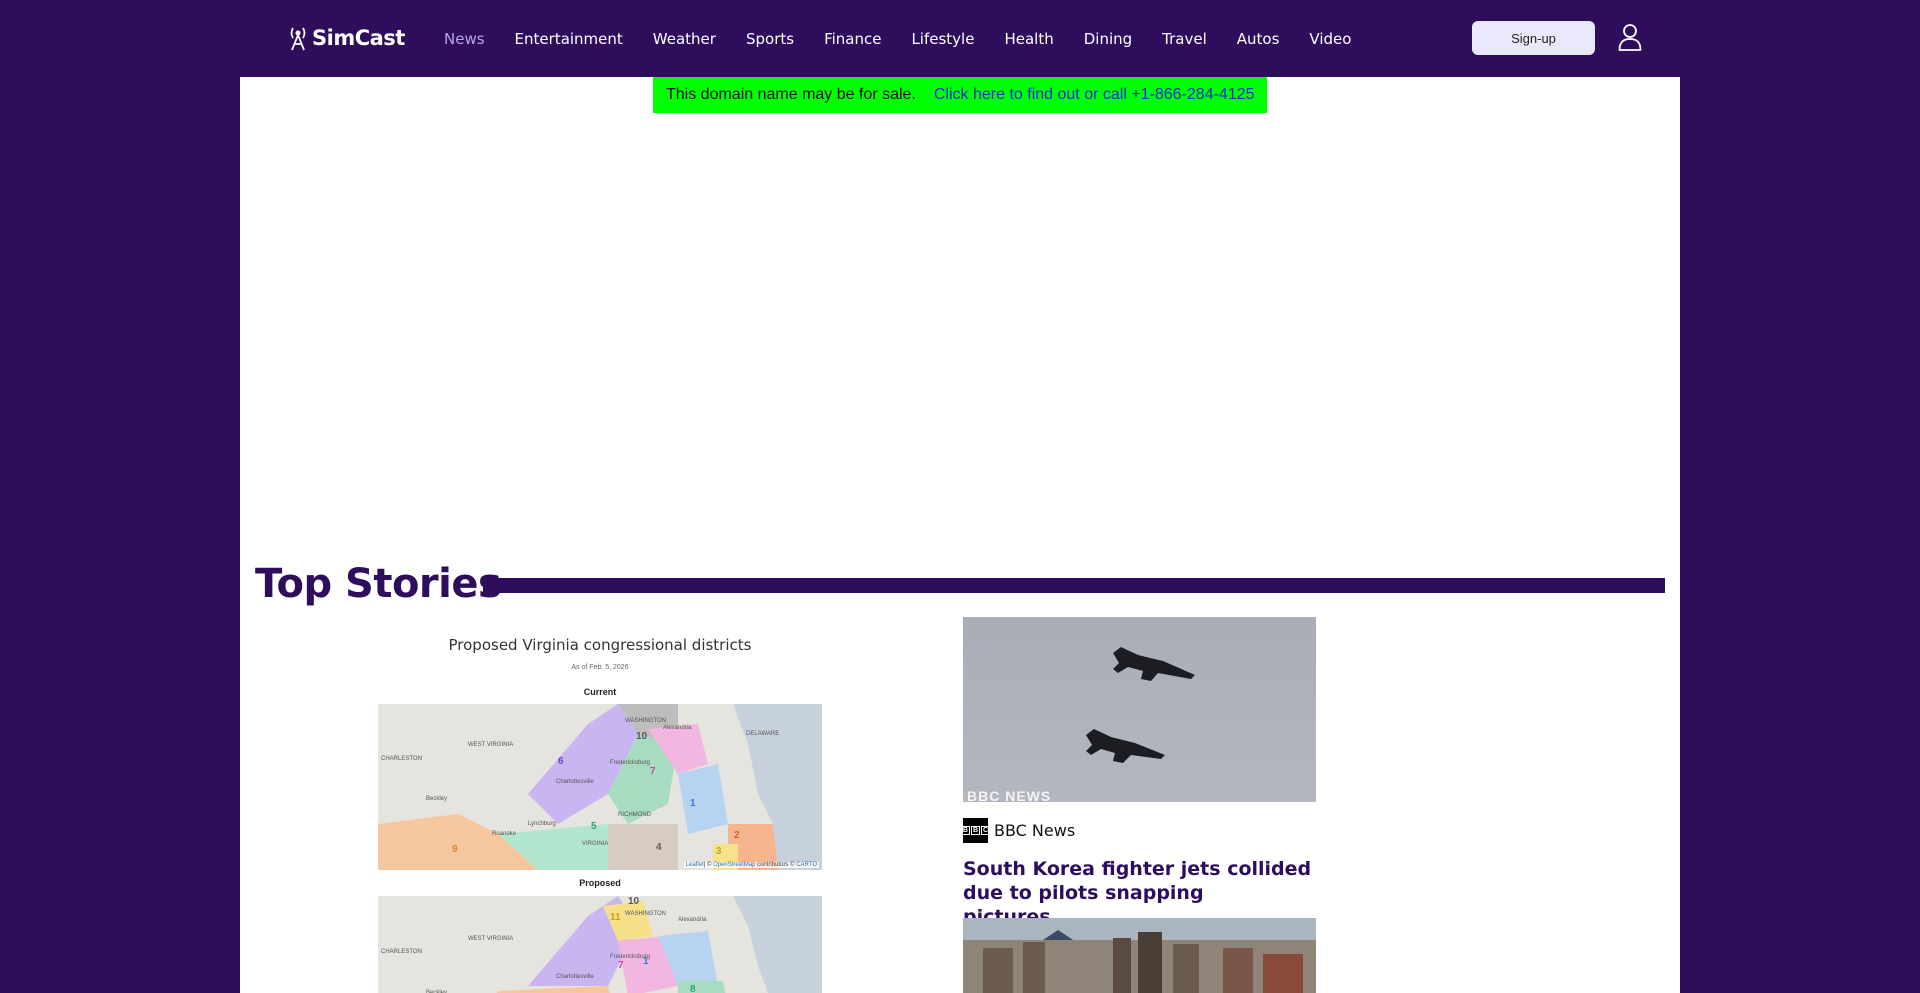  Describe the element at coordinates (806, 865) in the screenshot. I see `carto-link: CARTO` at that location.